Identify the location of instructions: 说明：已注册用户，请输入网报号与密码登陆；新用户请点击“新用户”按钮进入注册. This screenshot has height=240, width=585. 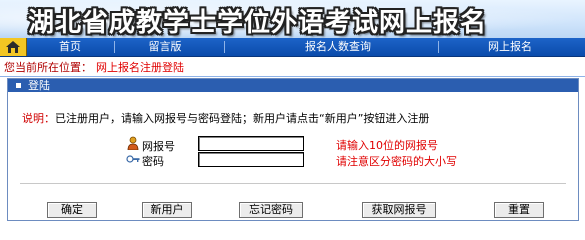
(225, 118).